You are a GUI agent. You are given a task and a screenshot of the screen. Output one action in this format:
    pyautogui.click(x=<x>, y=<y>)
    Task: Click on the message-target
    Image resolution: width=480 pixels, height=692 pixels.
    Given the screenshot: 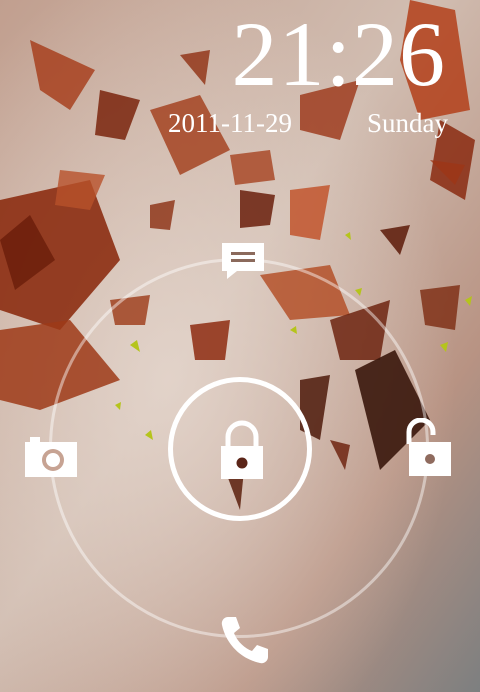 What is the action you would take?
    pyautogui.click(x=243, y=261)
    